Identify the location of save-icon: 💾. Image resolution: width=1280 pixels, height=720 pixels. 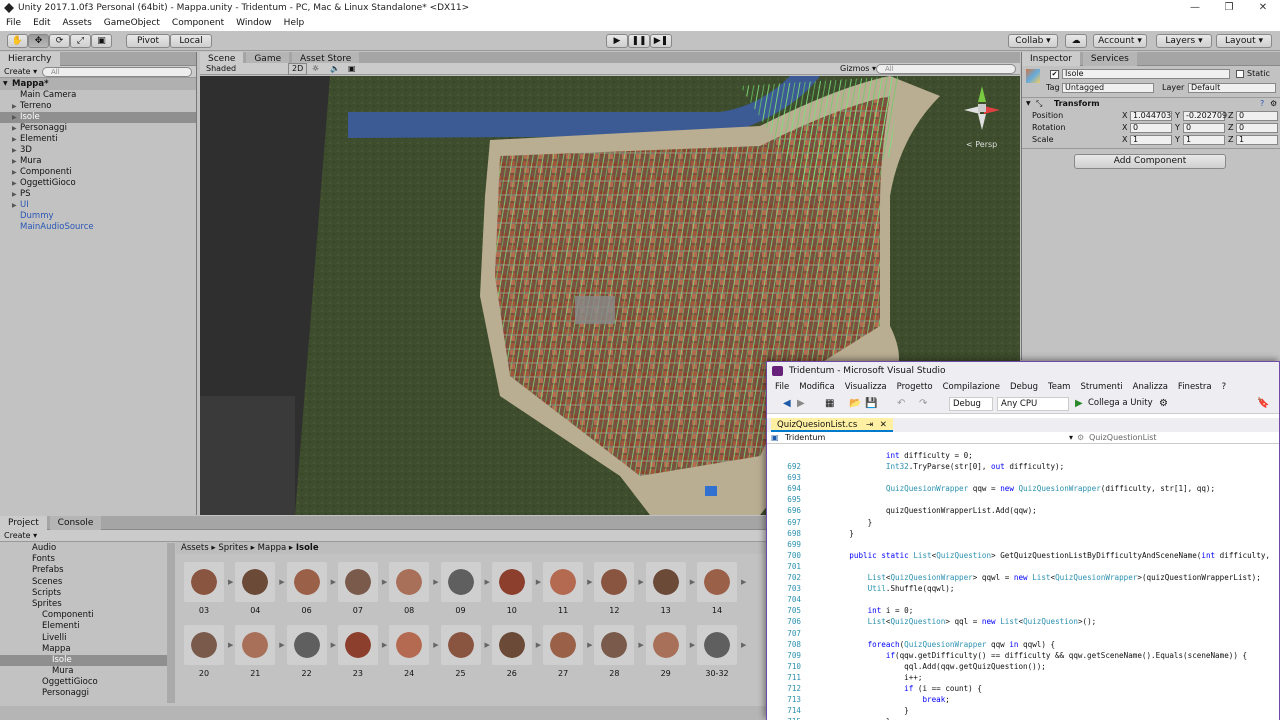
(871, 403).